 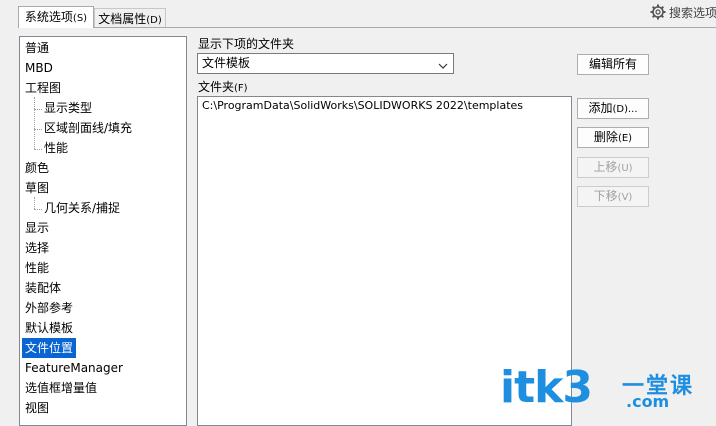 What do you see at coordinates (74, 368) in the screenshot?
I see `tree-item-featuremanager: FeatureManager` at bounding box center [74, 368].